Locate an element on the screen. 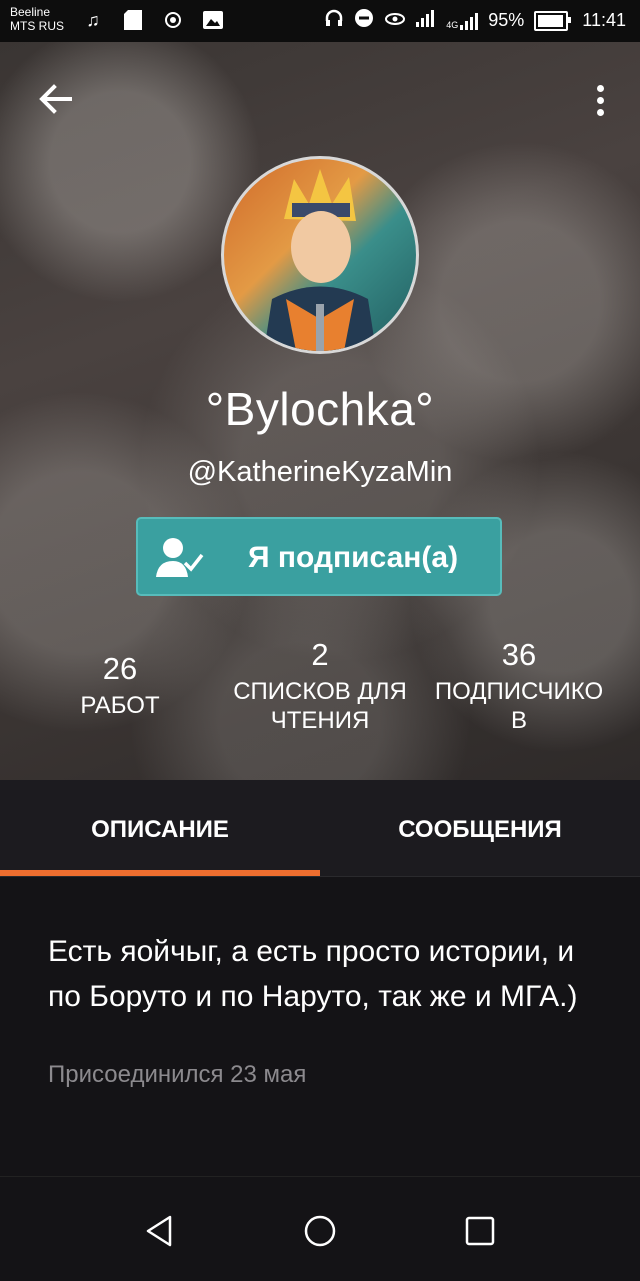 Image resolution: width=640 pixels, height=1281 pixels. do-not-disturb-icon is located at coordinates (364, 20).